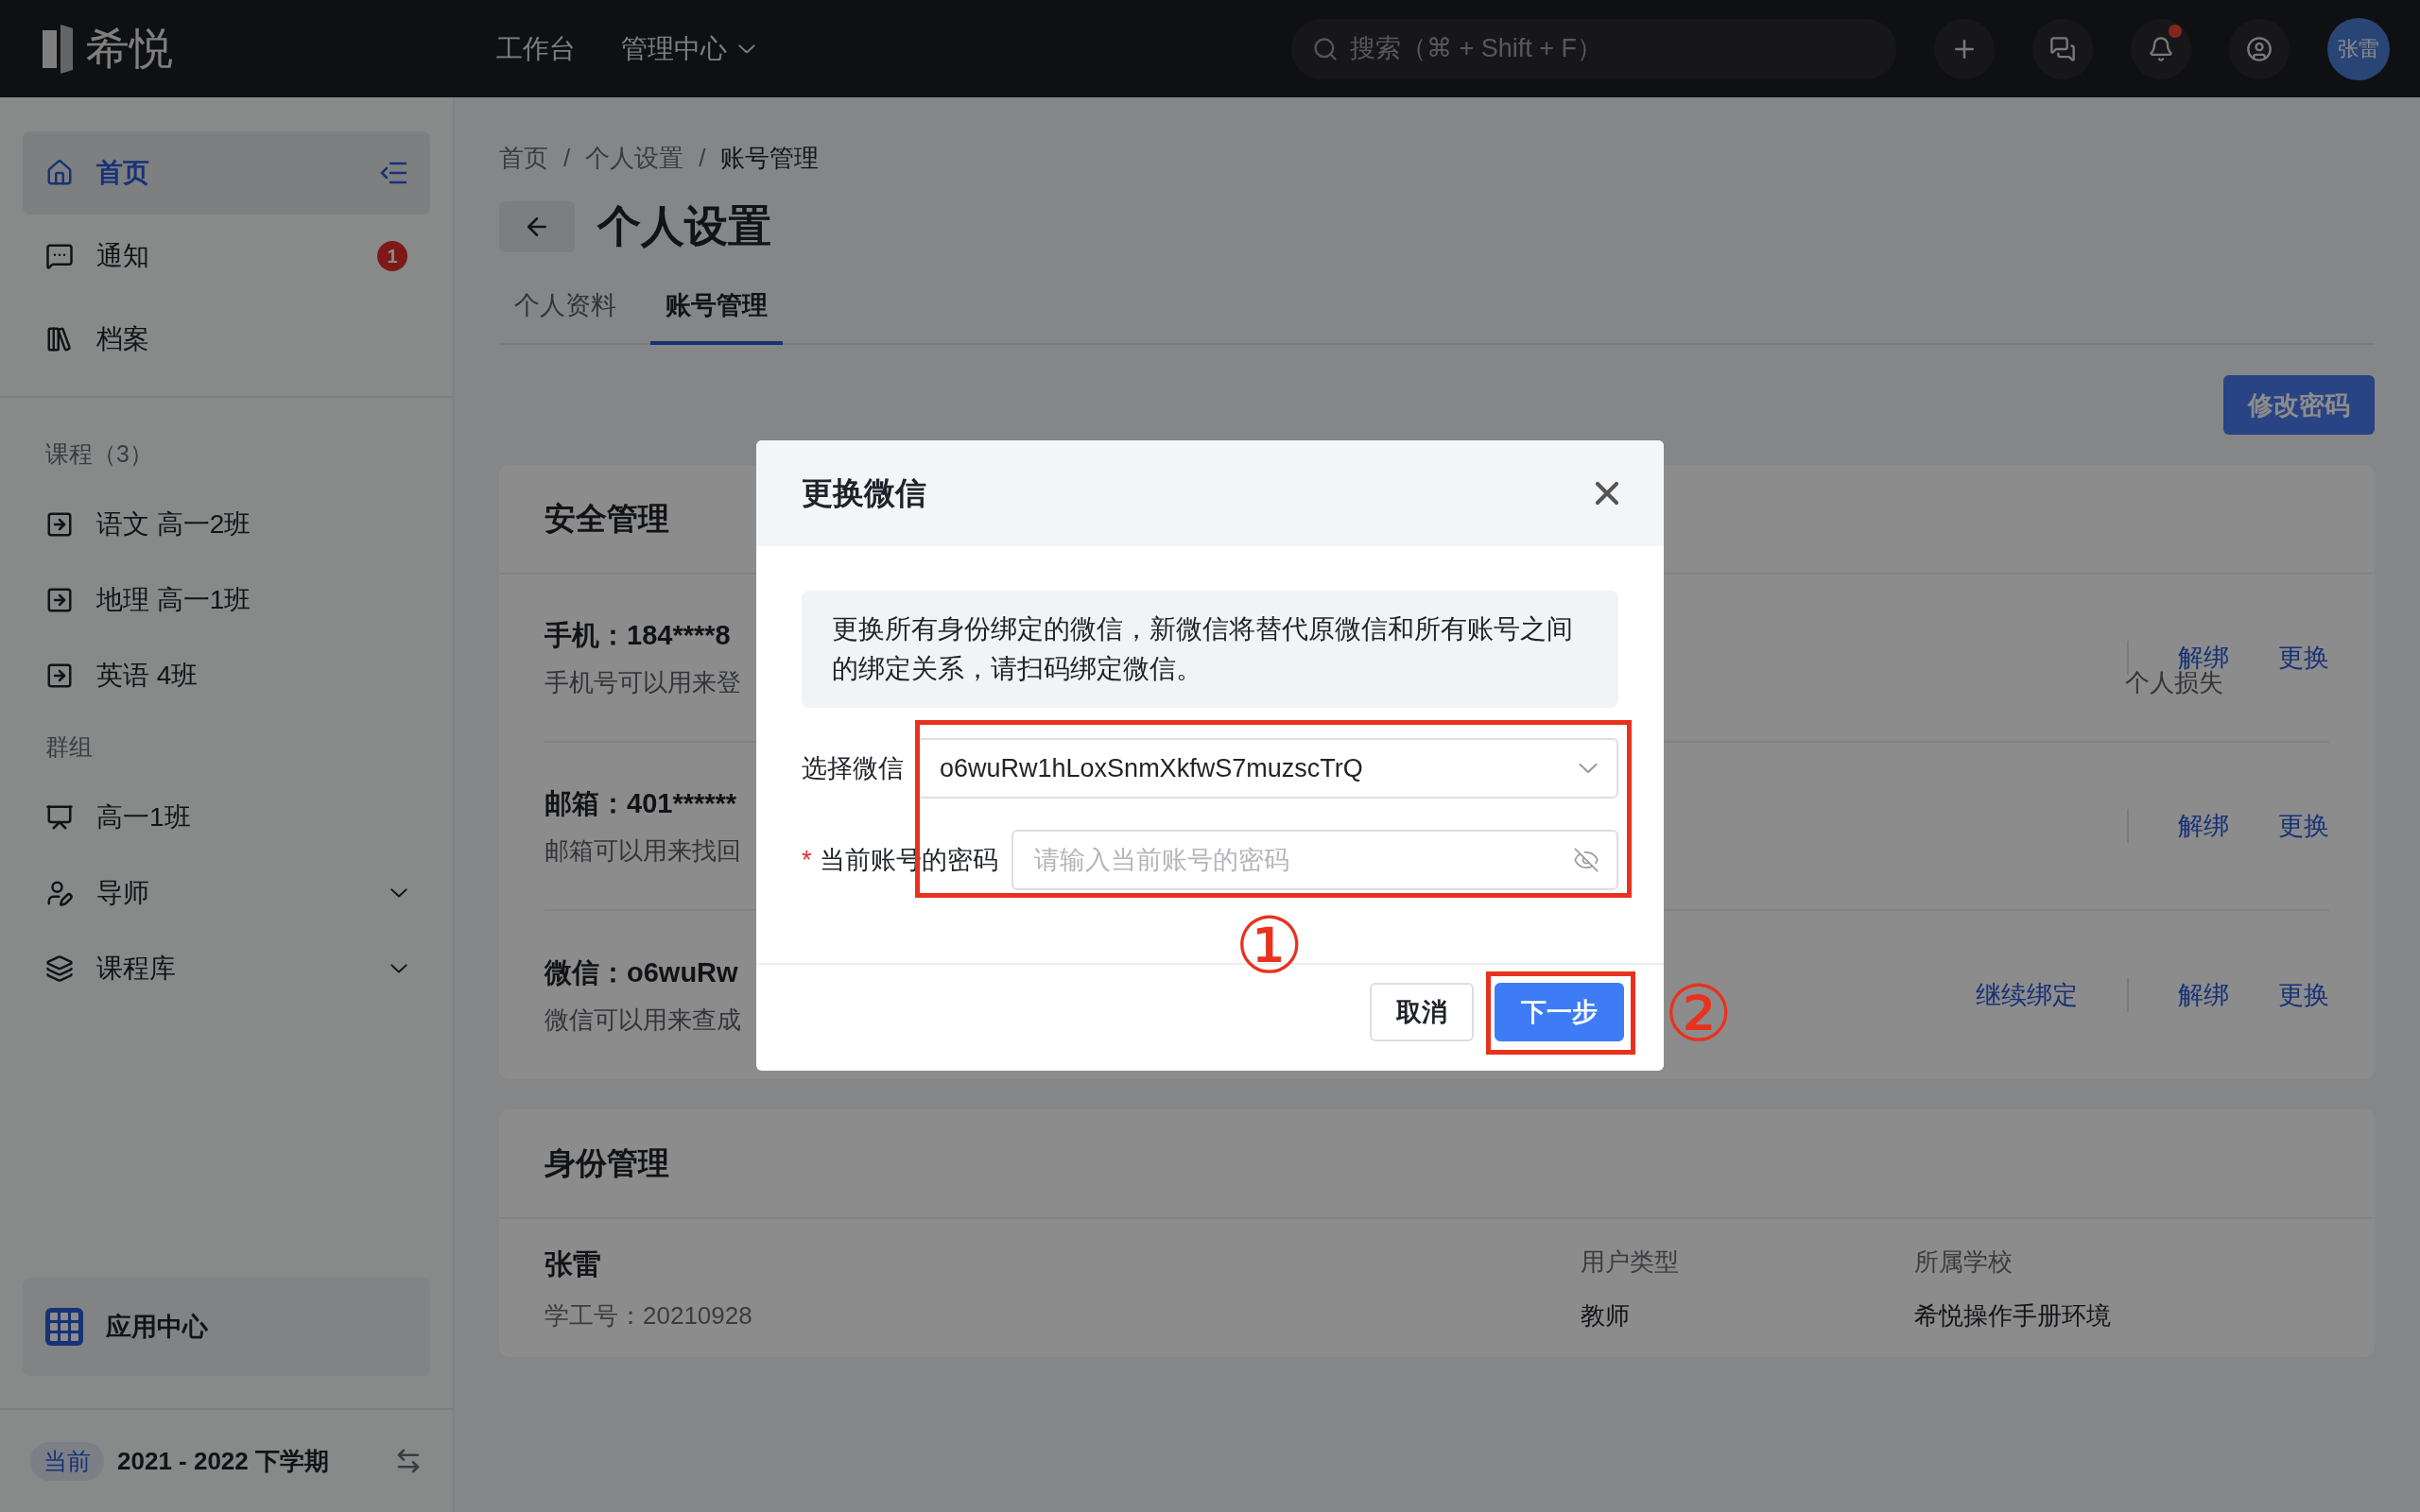 This screenshot has height=1512, width=2420. Describe the element at coordinates (59, 173) in the screenshot. I see `home-icon` at that location.